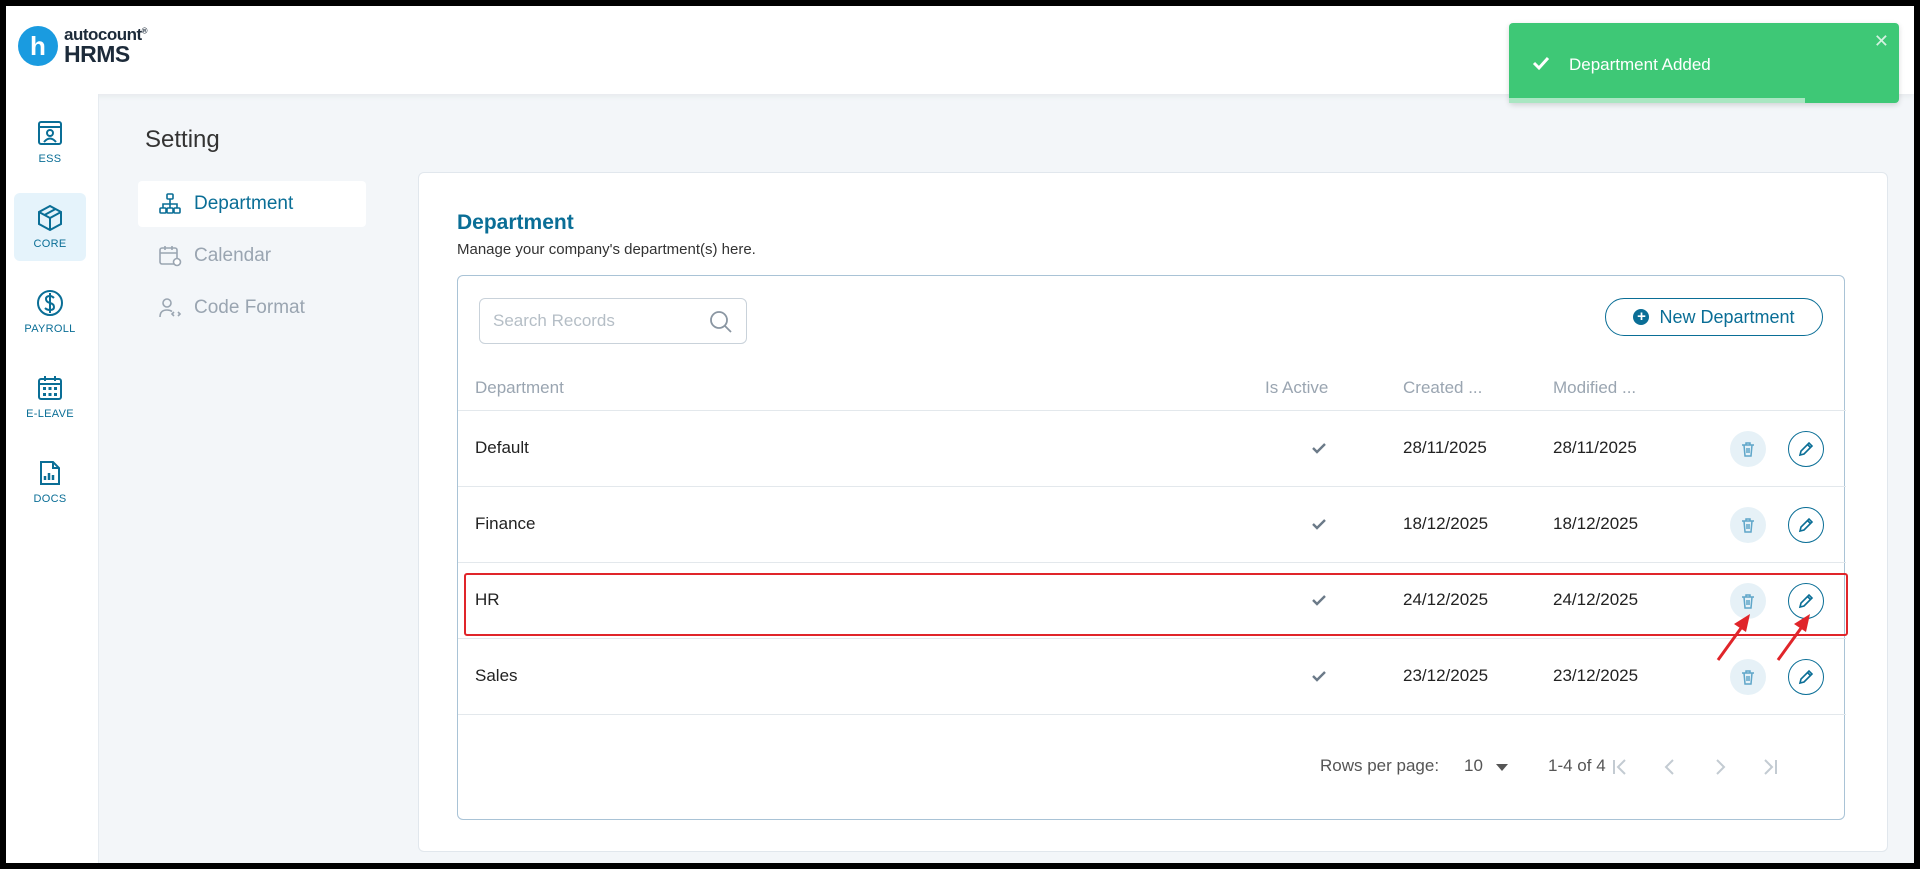 Image resolution: width=1920 pixels, height=869 pixels. What do you see at coordinates (1446, 599) in the screenshot?
I see `cell-created: 24/12/2025` at bounding box center [1446, 599].